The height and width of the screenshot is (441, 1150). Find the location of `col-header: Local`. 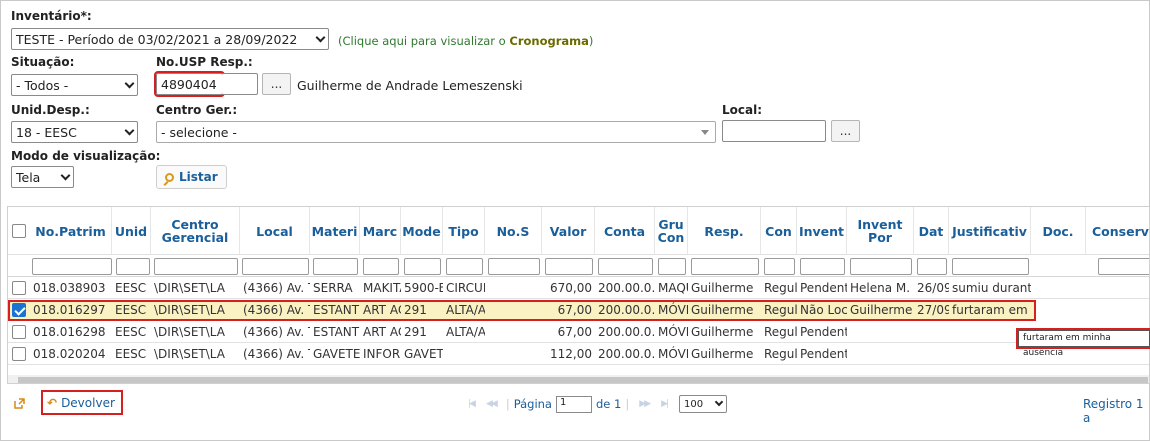

col-header: Local is located at coordinates (275, 231).